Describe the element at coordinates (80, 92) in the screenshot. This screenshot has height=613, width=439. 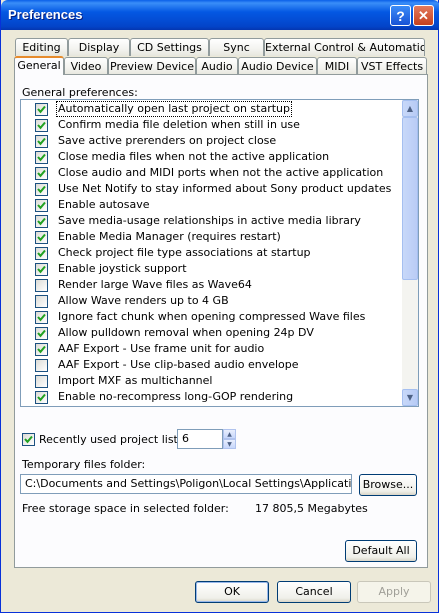
I see `general-preferences-heading: General preferences:` at that location.